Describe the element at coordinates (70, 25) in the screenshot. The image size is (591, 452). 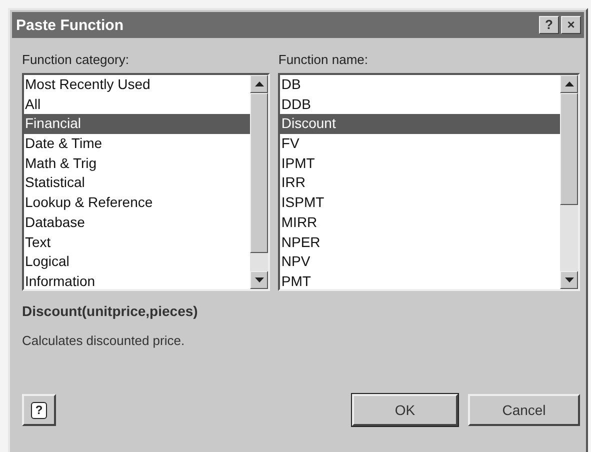
I see `window-title: Paste Function` at that location.